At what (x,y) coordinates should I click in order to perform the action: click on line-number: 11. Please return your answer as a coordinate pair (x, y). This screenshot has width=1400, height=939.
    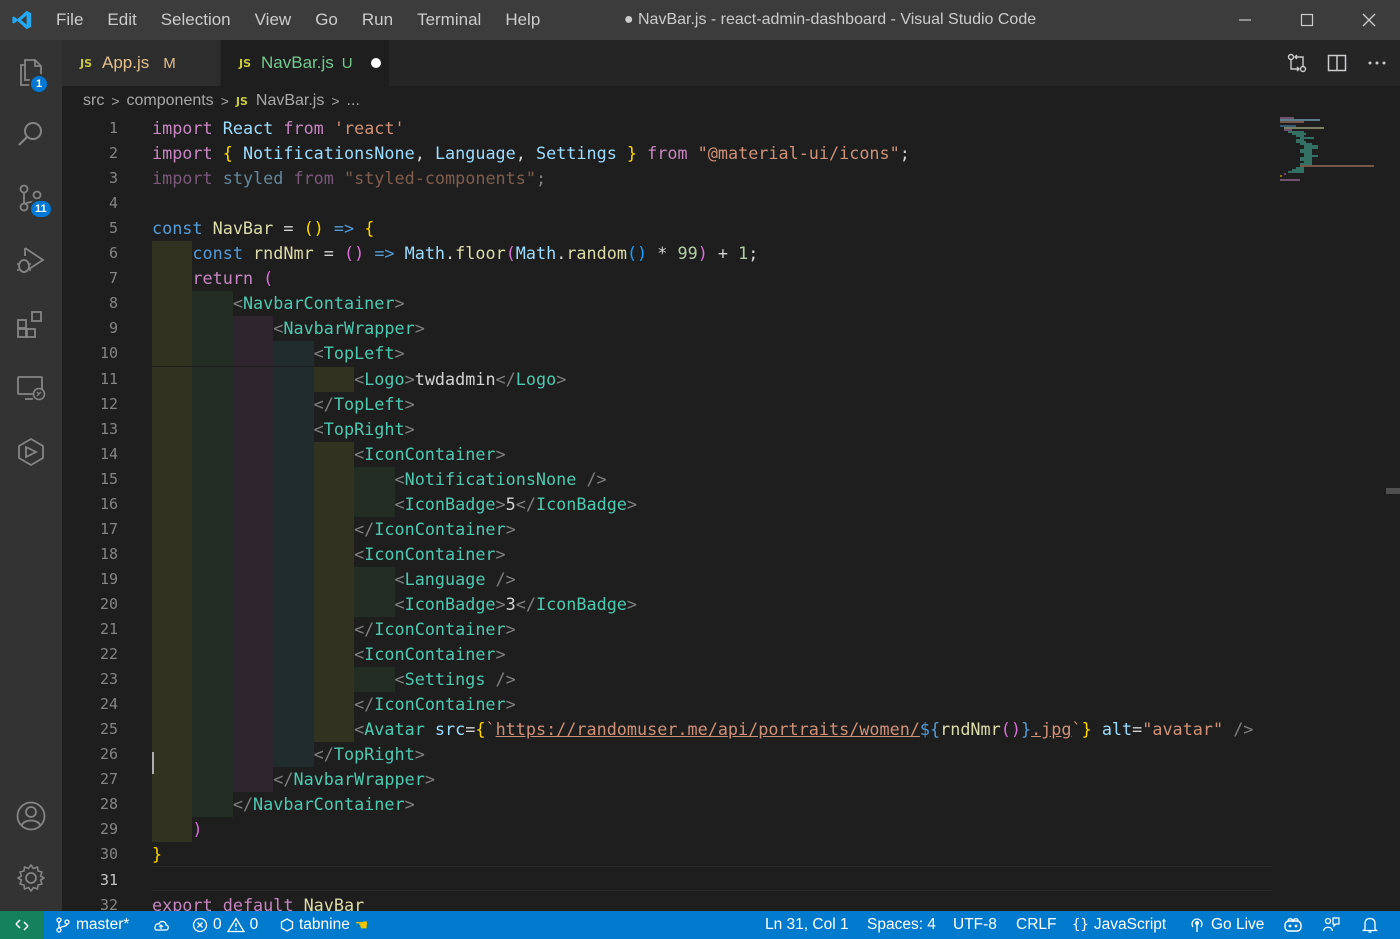
    Looking at the image, I should click on (90, 379).